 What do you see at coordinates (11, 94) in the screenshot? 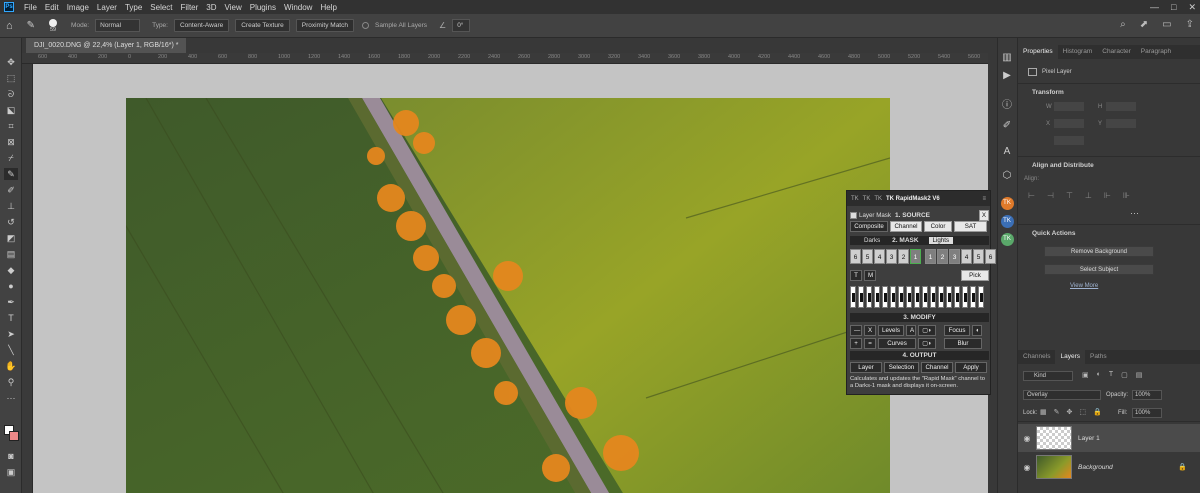
I see `lasso-tool-icon: ᘐ` at bounding box center [11, 94].